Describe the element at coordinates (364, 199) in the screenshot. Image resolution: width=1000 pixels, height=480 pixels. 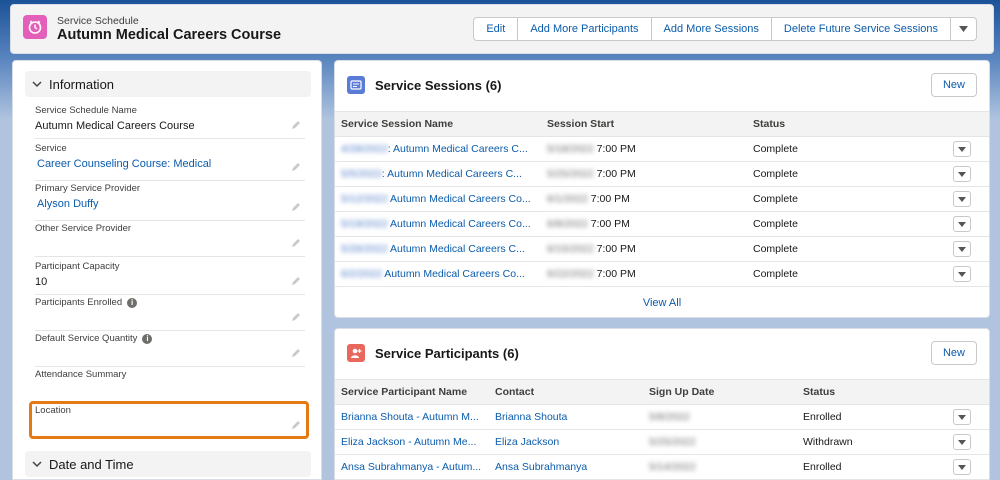
I see `session-date-prefix: 5/12/2022` at that location.